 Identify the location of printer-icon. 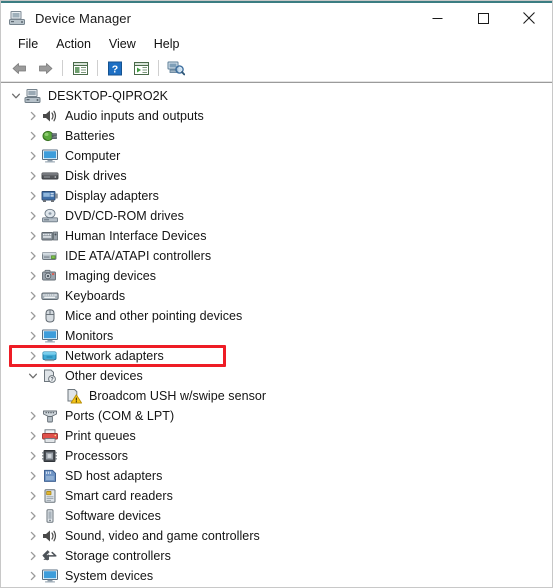
(50, 436).